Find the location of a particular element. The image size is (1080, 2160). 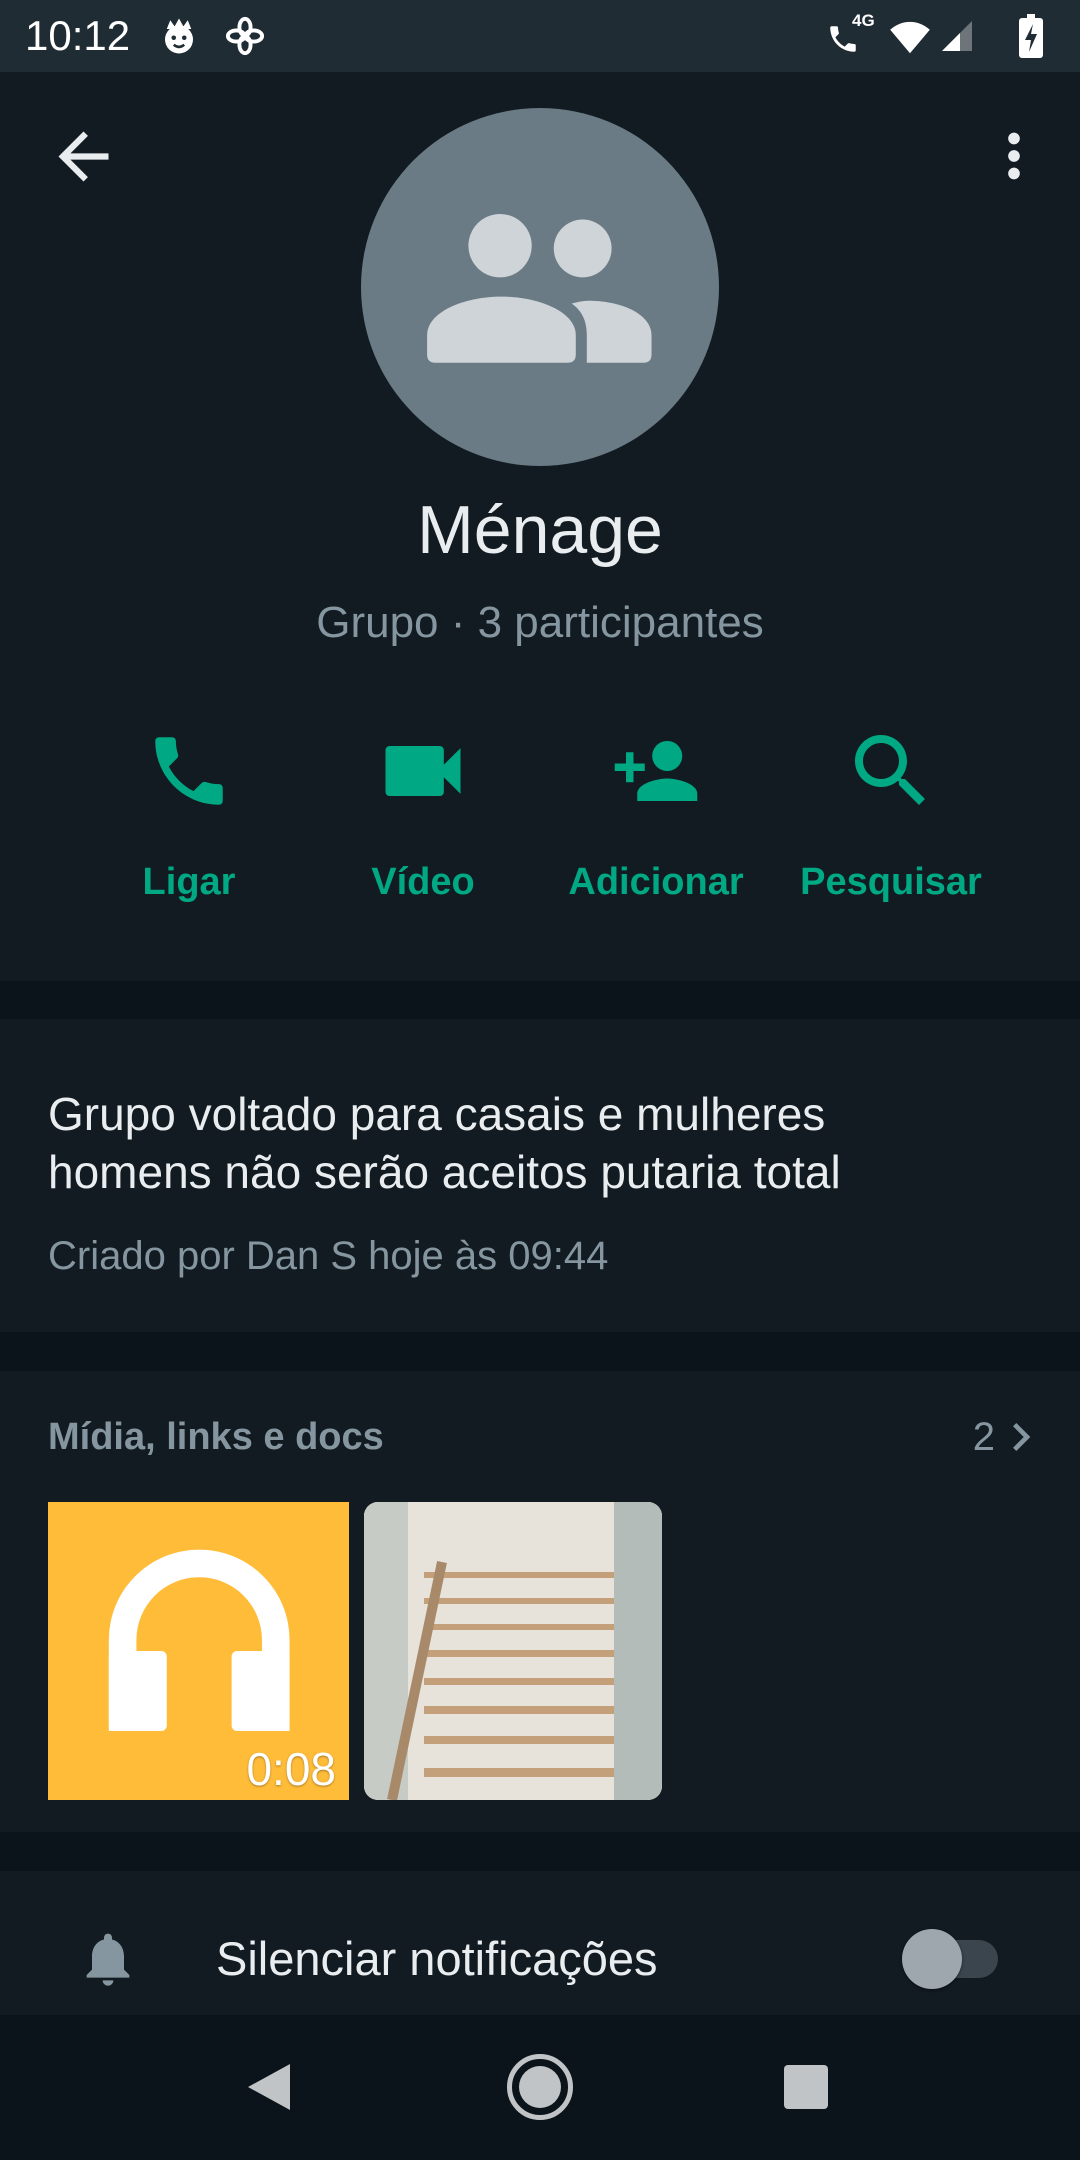

status-time: 10:12 is located at coordinates (78, 35).